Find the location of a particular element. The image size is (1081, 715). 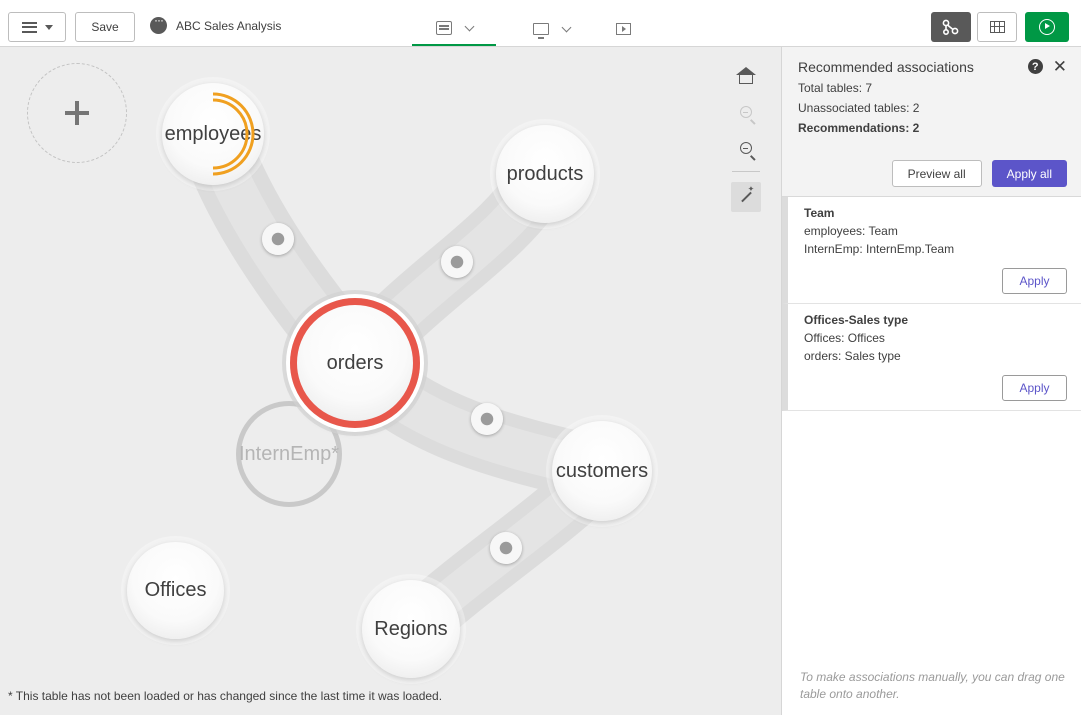

model-viewer-button is located at coordinates (951, 27).